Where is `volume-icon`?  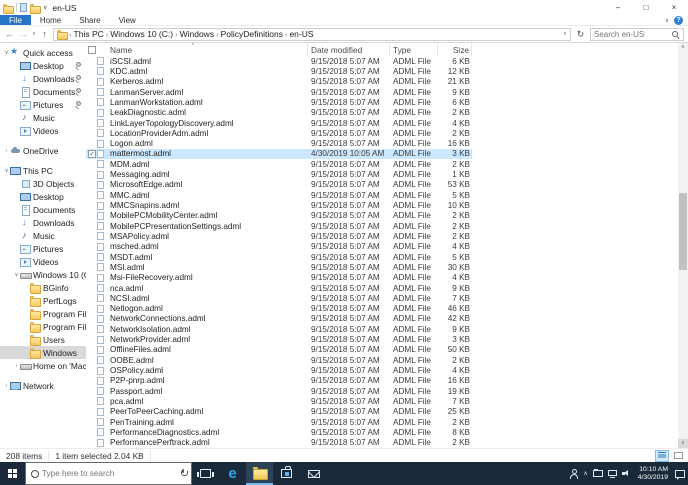 volume-icon is located at coordinates (626, 473).